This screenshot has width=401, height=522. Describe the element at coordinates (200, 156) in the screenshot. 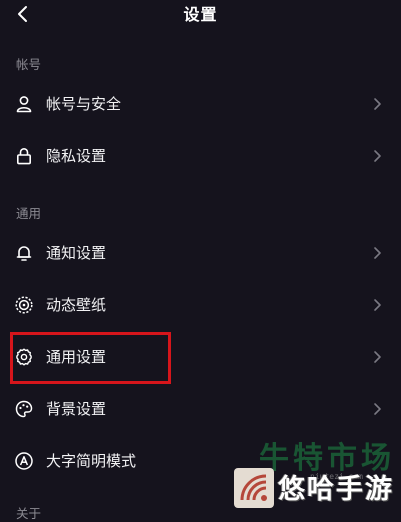

I see `settings-row-privacy: 隐私设置` at that location.